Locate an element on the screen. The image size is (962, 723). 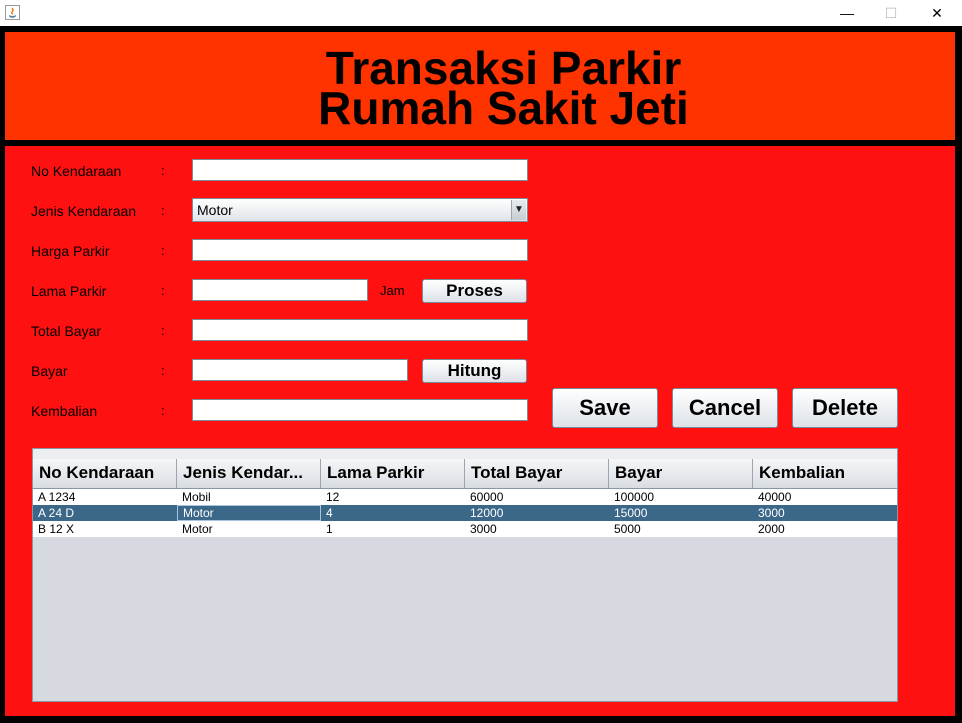
no-kendaraan-input is located at coordinates (360, 170).